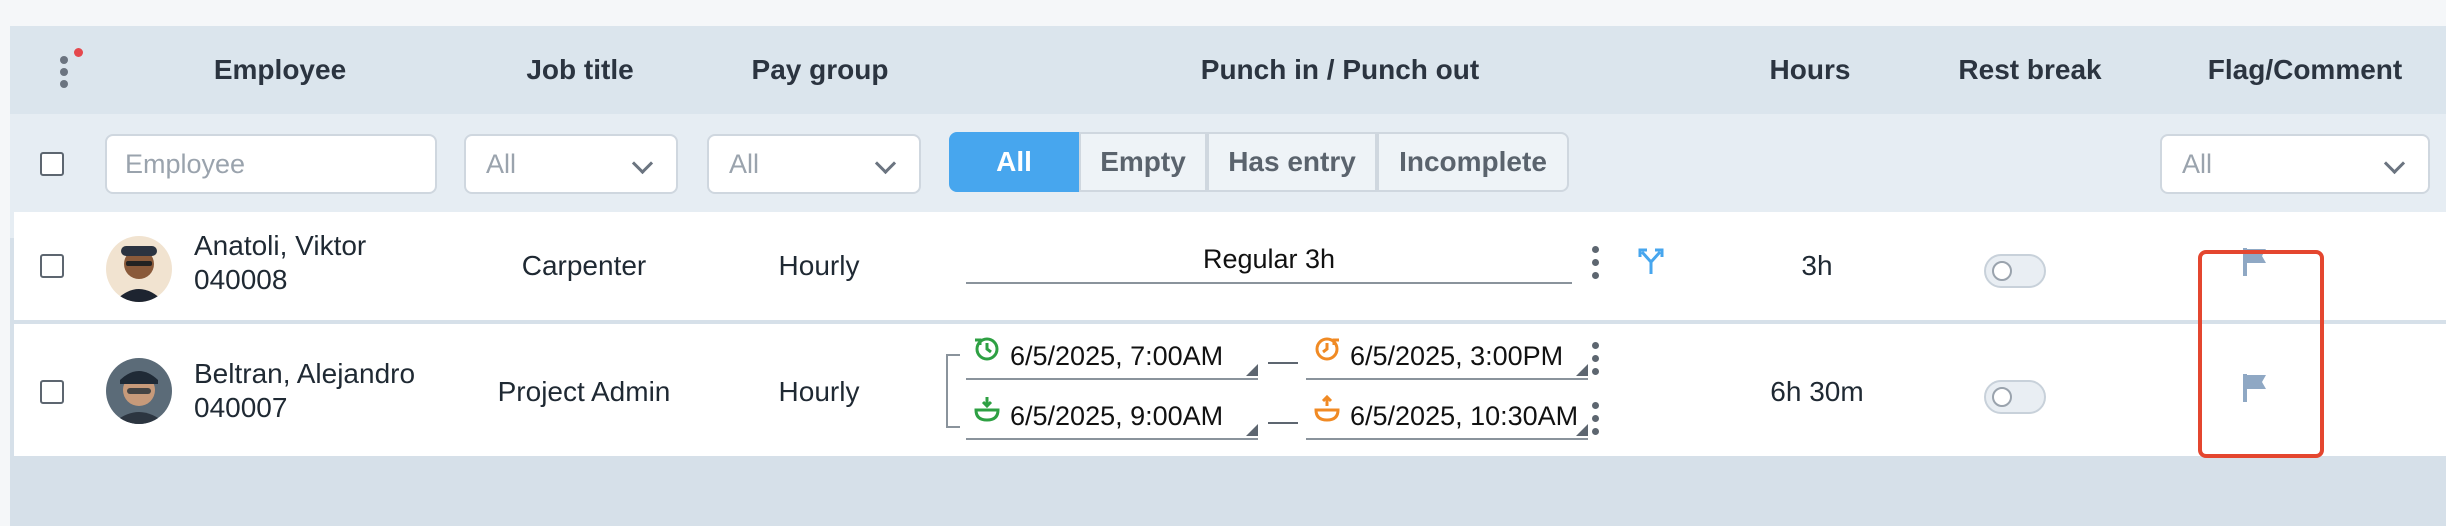  Describe the element at coordinates (52, 164) in the screenshot. I see `select-all-checkbox` at that location.